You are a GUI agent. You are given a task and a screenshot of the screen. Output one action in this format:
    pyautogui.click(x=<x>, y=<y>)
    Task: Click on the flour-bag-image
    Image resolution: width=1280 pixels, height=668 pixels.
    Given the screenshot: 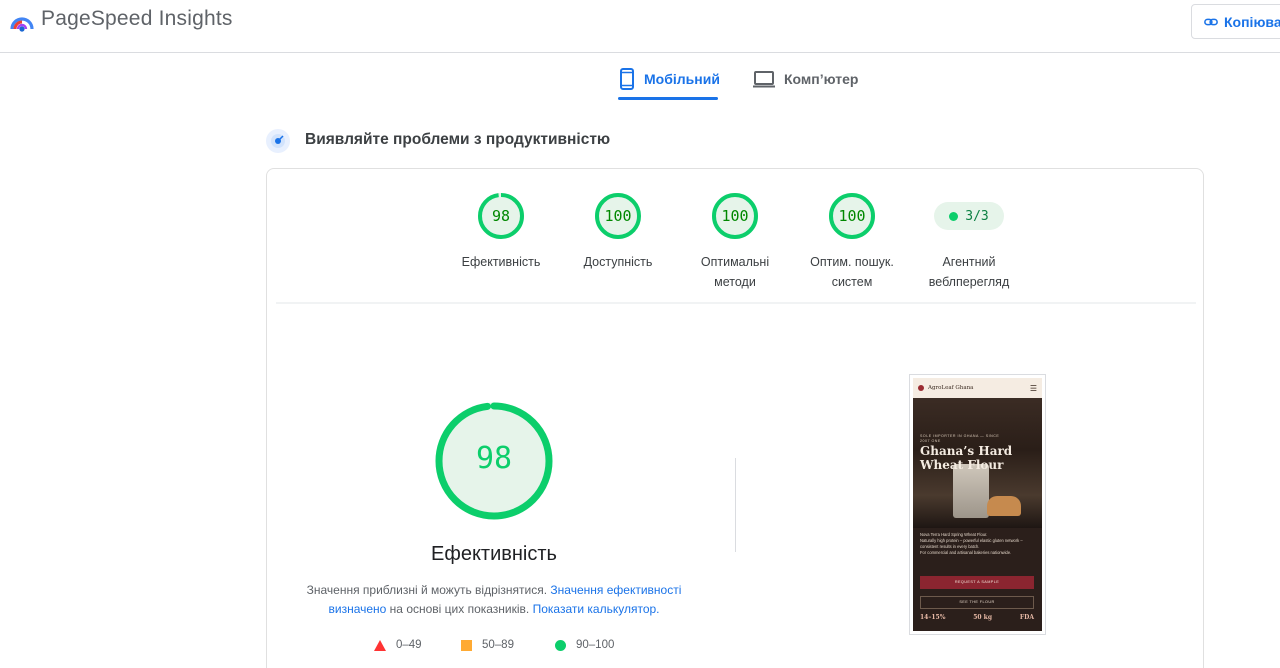 What is the action you would take?
    pyautogui.click(x=971, y=491)
    